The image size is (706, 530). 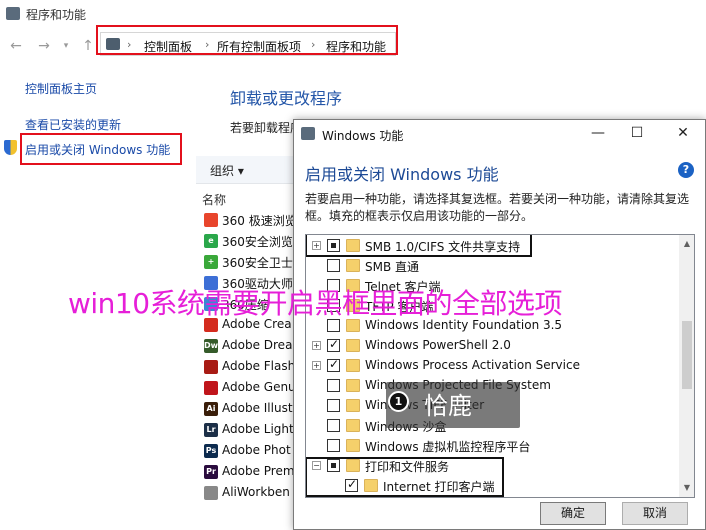 I want to click on program-row: Lr Adobe Light, so click(x=254, y=430).